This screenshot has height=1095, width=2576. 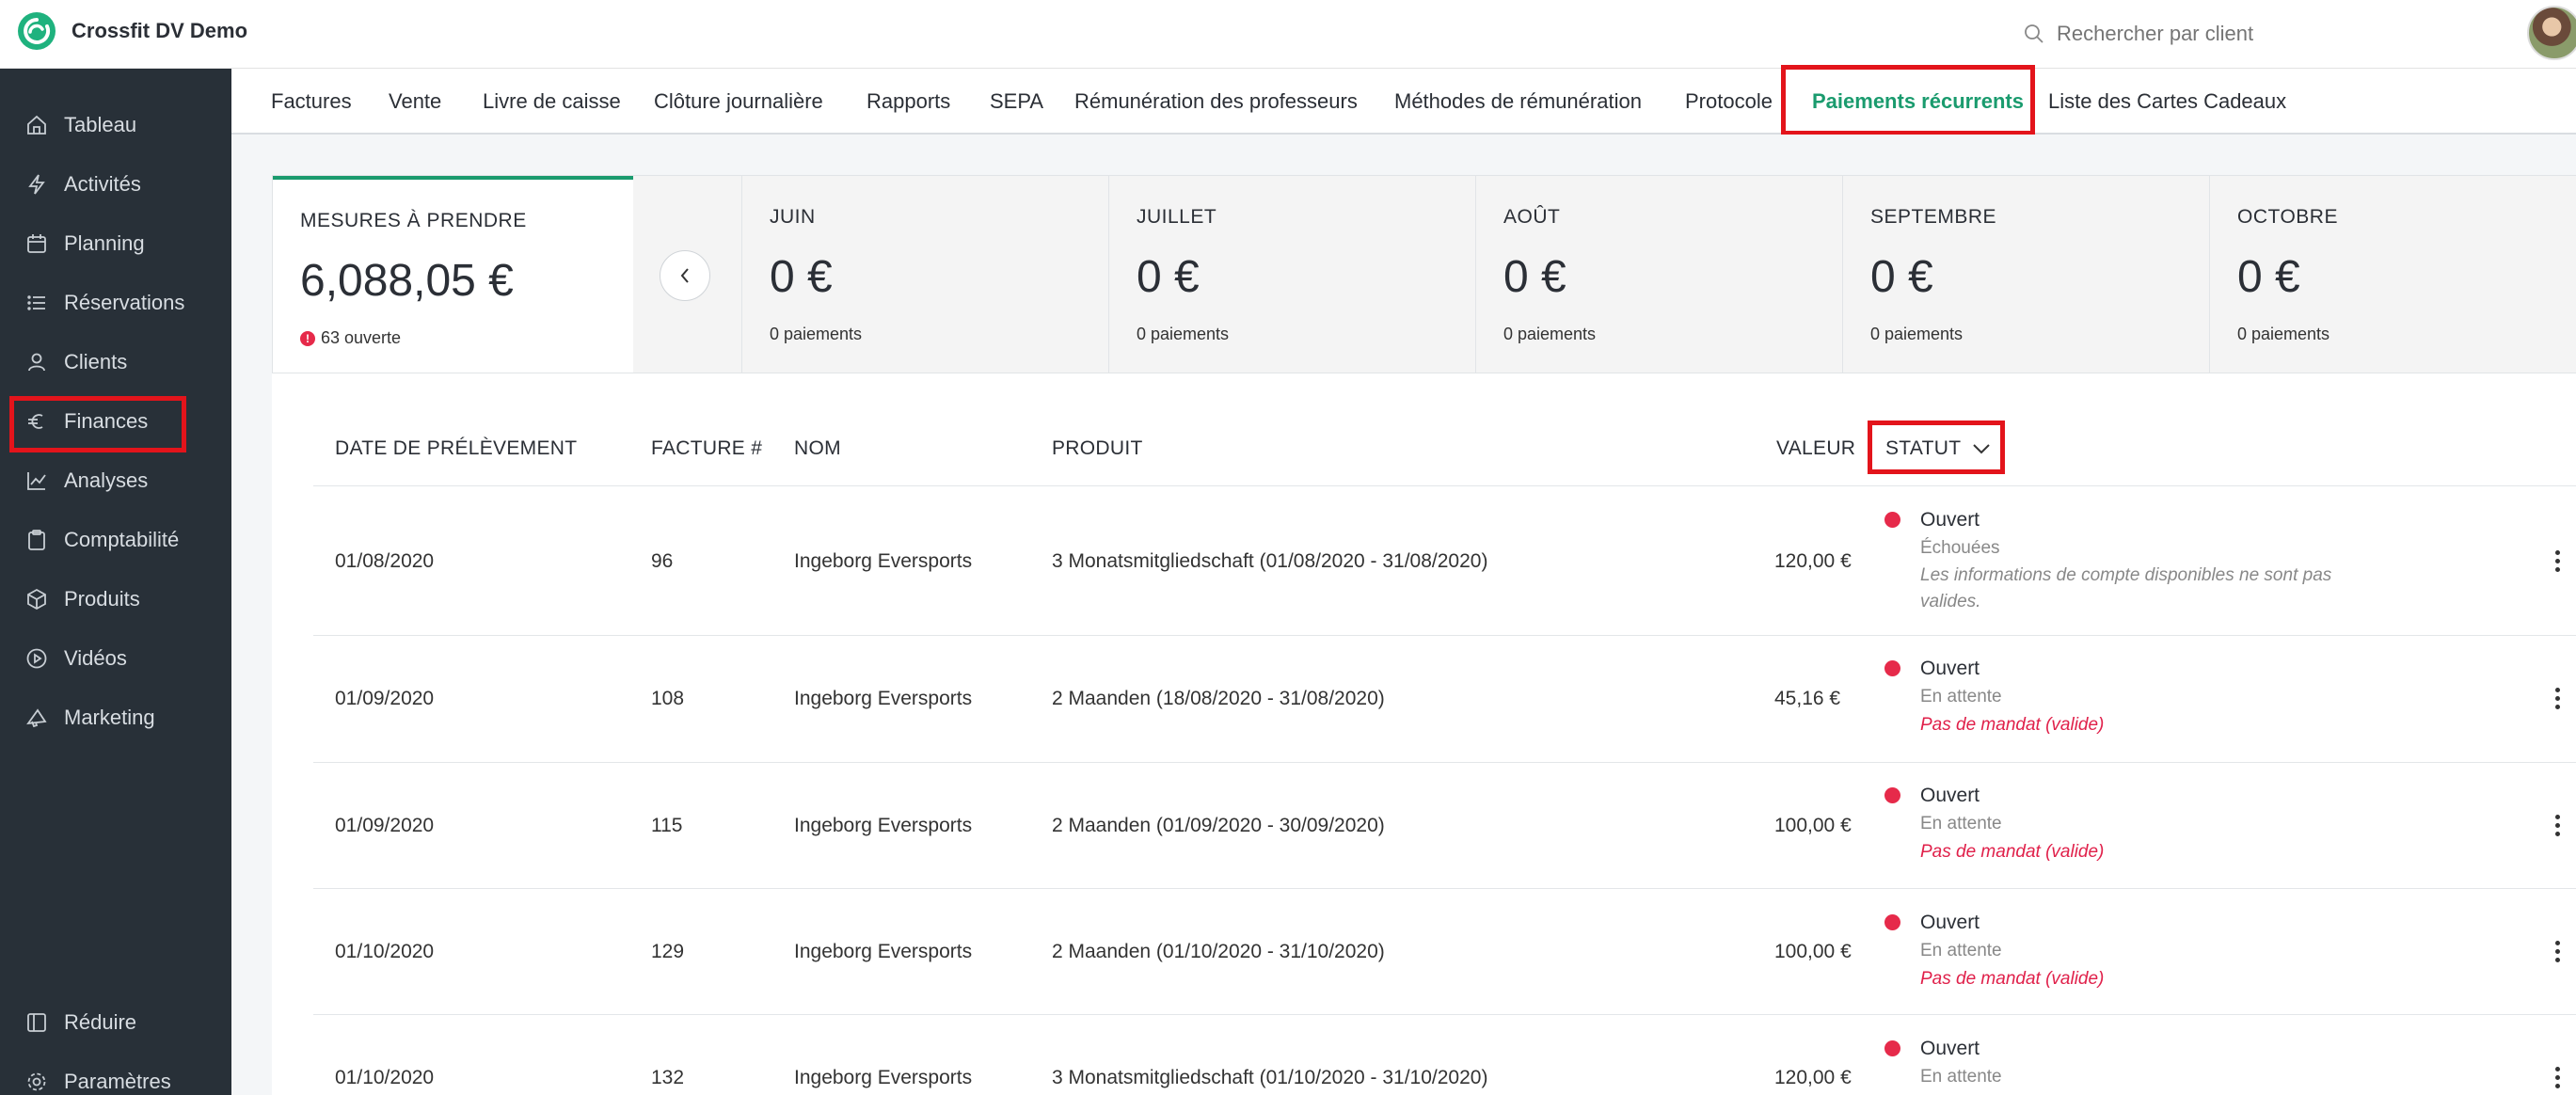 What do you see at coordinates (1518, 102) in the screenshot?
I see `tab-methodes-remuneration: Méthodes de rémunération` at bounding box center [1518, 102].